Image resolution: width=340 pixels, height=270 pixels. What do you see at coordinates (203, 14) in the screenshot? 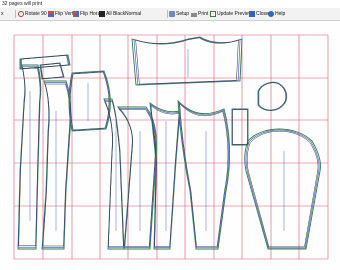
I see `print-label: Print` at bounding box center [203, 14].